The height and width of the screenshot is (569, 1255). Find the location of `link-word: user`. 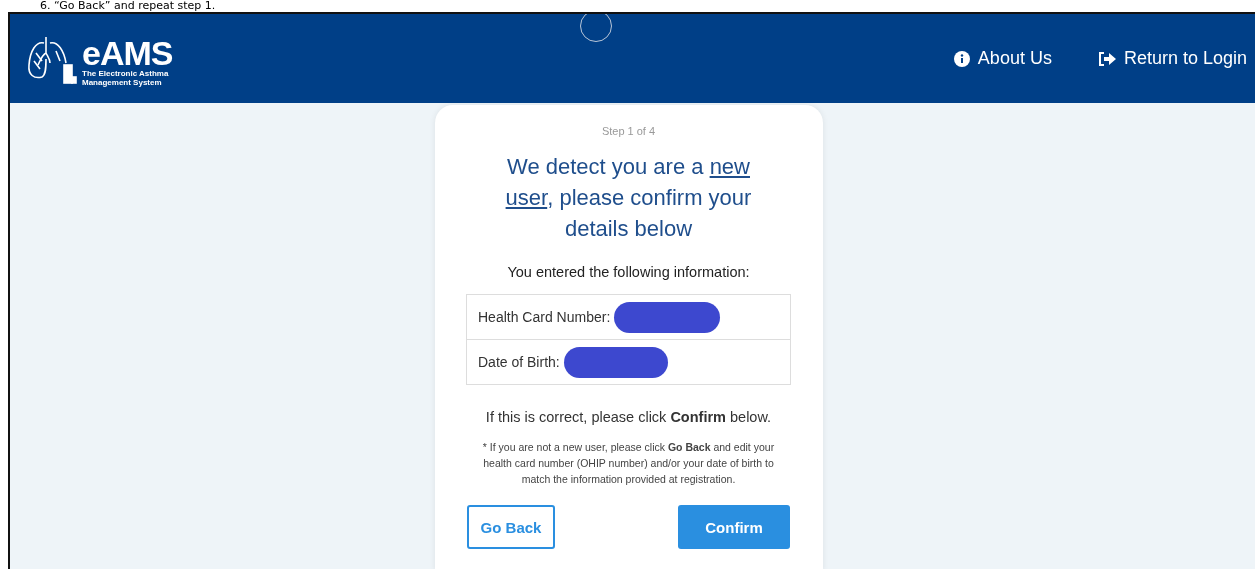

link-word: user is located at coordinates (526, 197).